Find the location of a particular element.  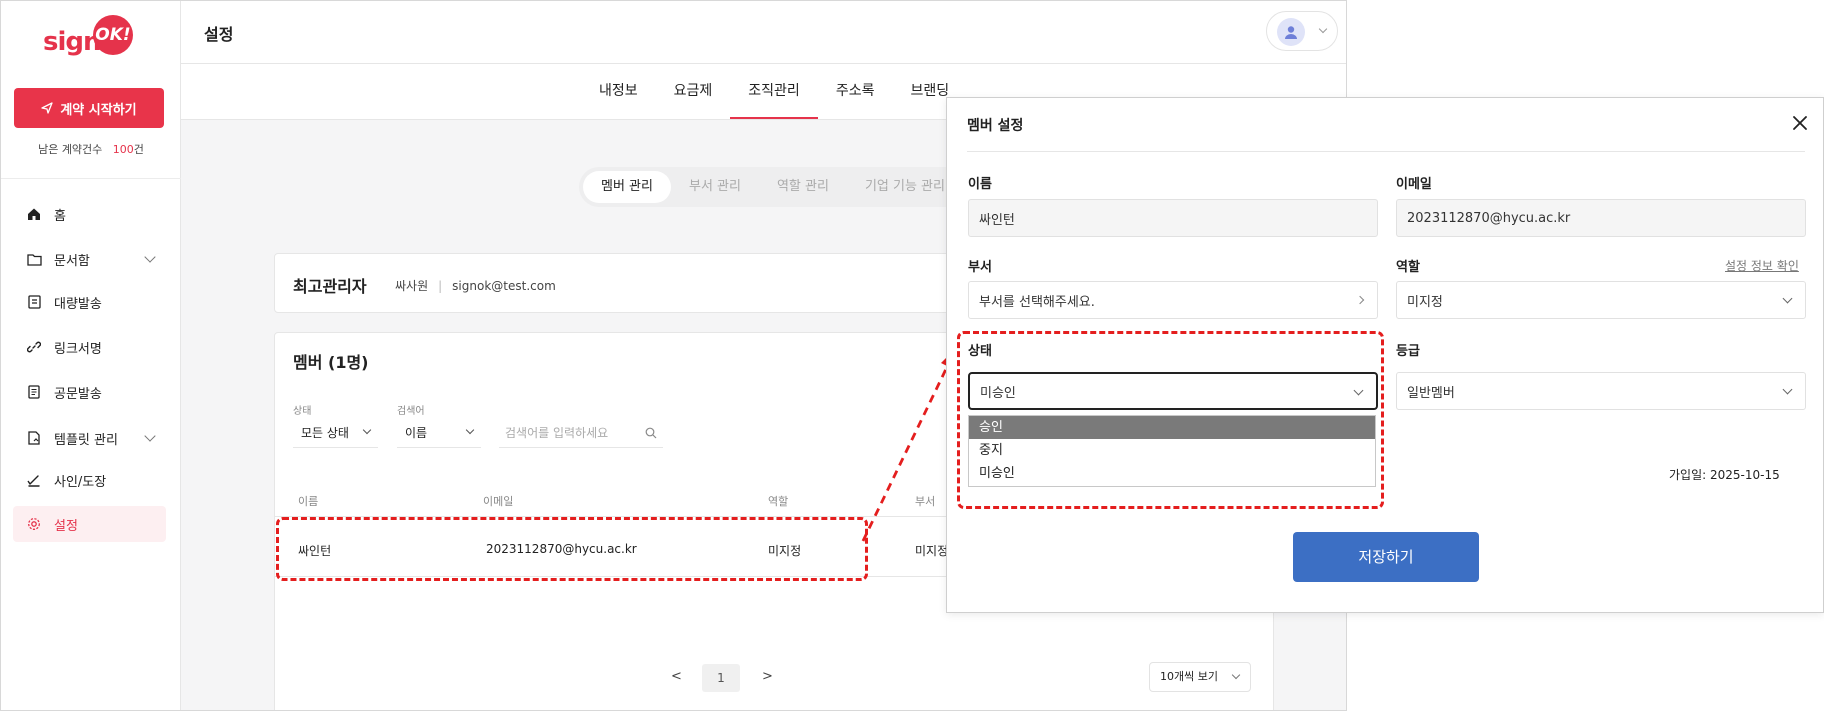

template-icon is located at coordinates (34, 438).